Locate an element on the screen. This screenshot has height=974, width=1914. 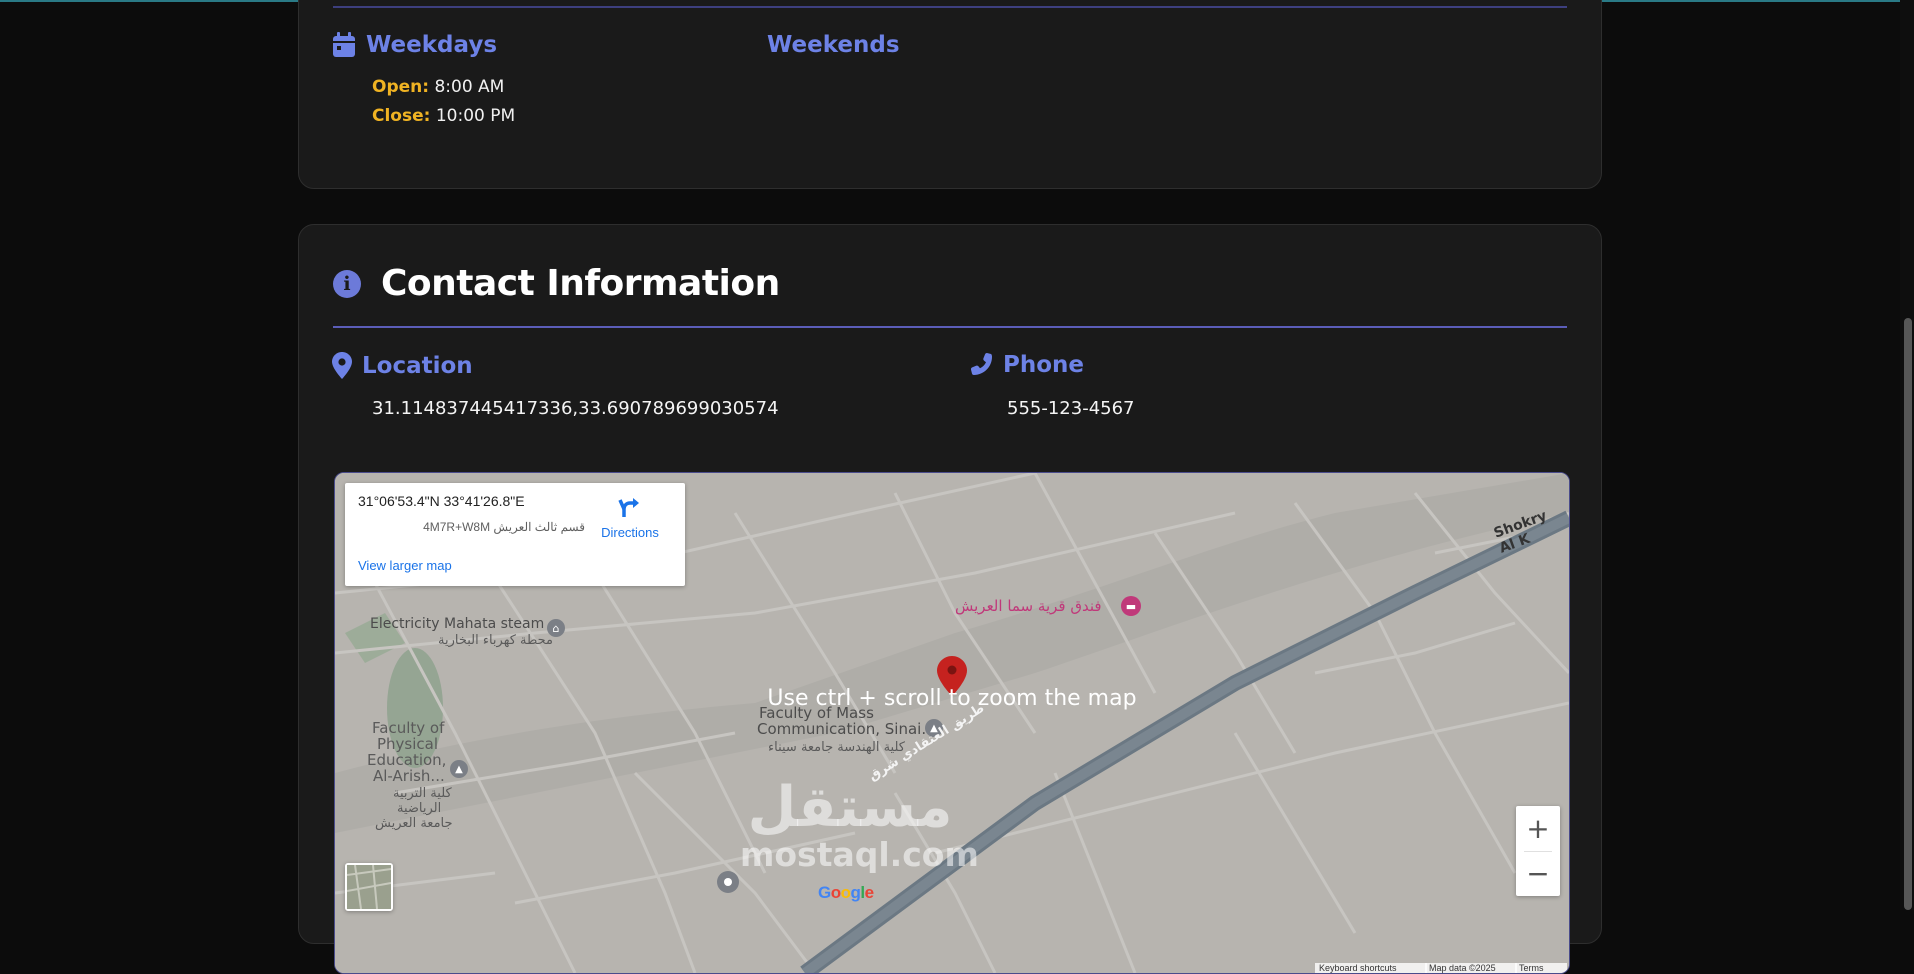
google-logo: Google is located at coordinates (846, 892).